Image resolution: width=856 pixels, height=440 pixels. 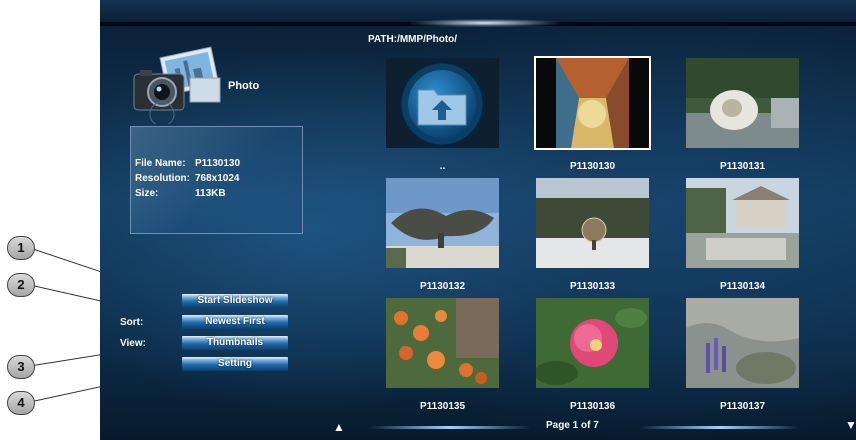 What do you see at coordinates (235, 301) in the screenshot?
I see `start-slideshow-button: Start Slideshow` at bounding box center [235, 301].